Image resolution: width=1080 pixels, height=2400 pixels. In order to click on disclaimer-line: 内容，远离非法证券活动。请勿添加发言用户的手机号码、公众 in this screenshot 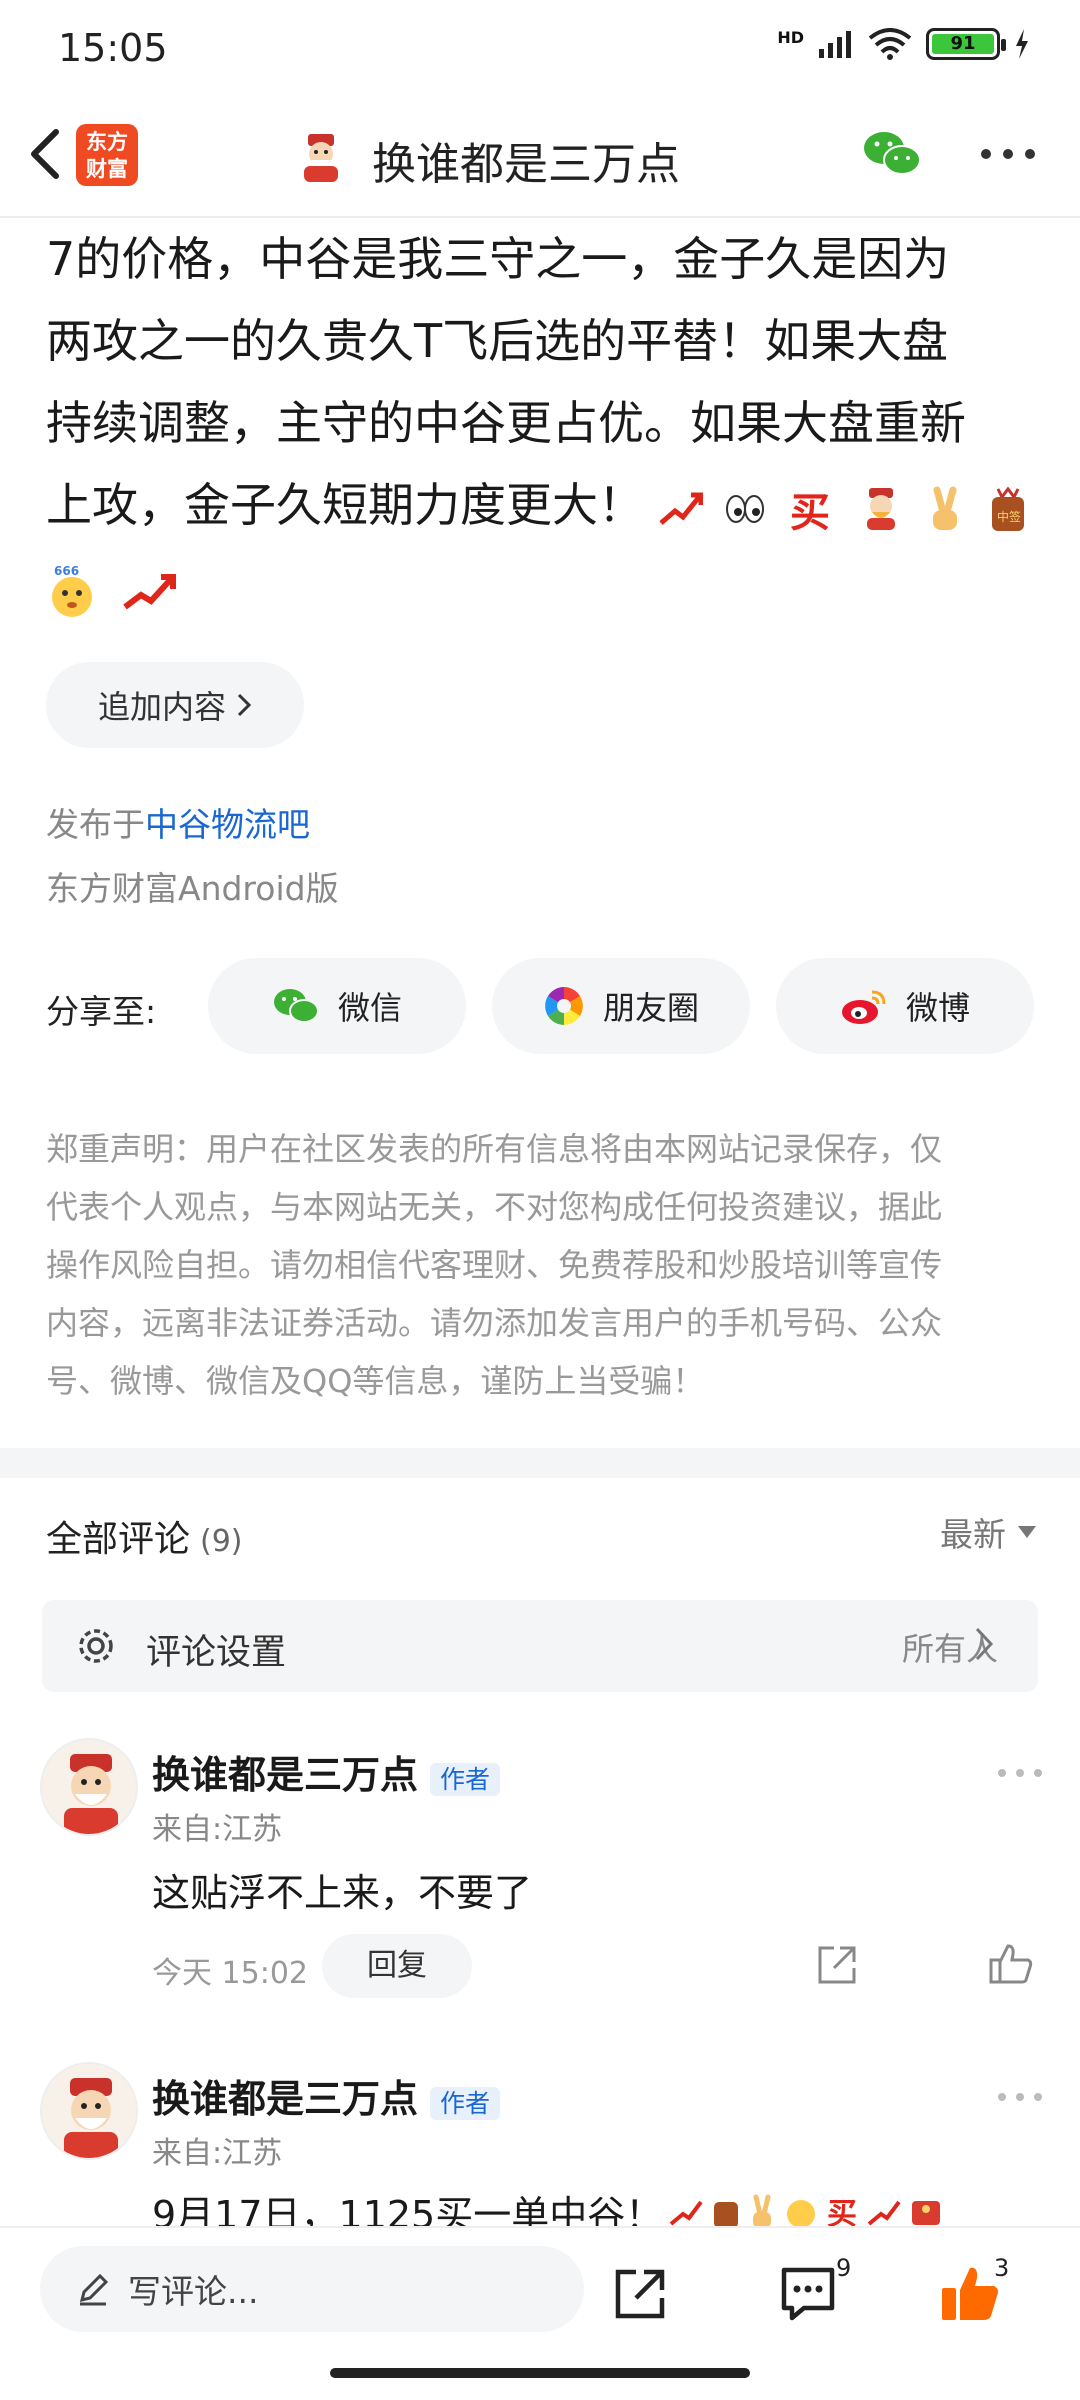, I will do `click(494, 1323)`.